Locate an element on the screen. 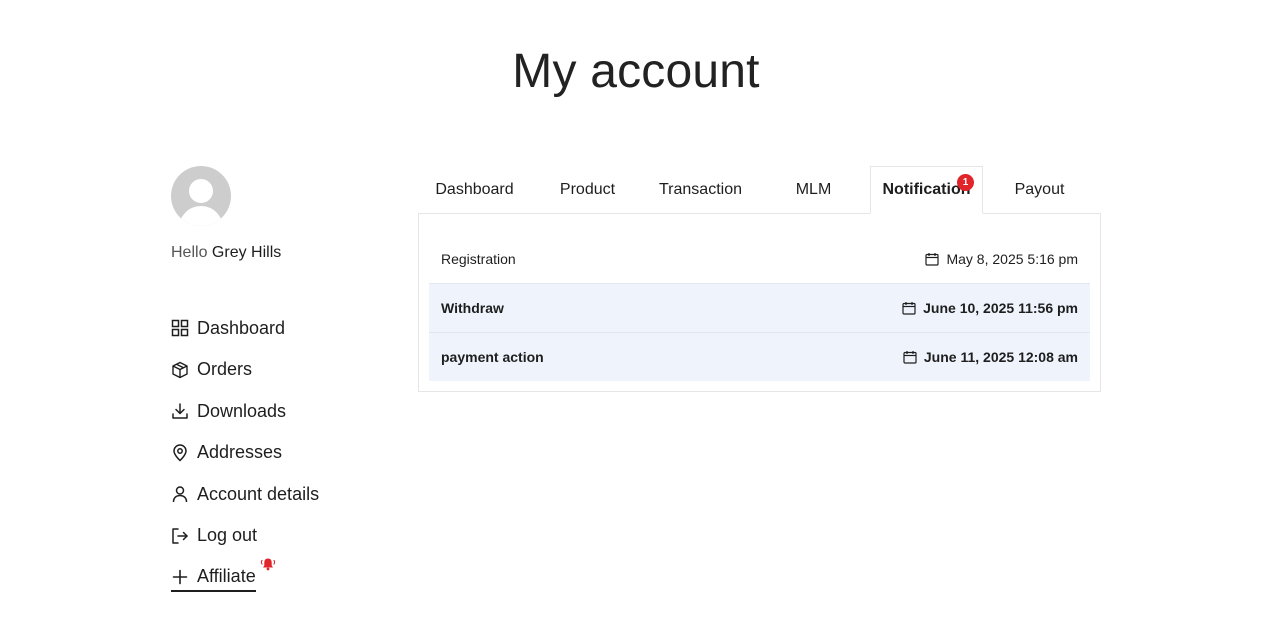  tab-product: Product is located at coordinates (587, 190).